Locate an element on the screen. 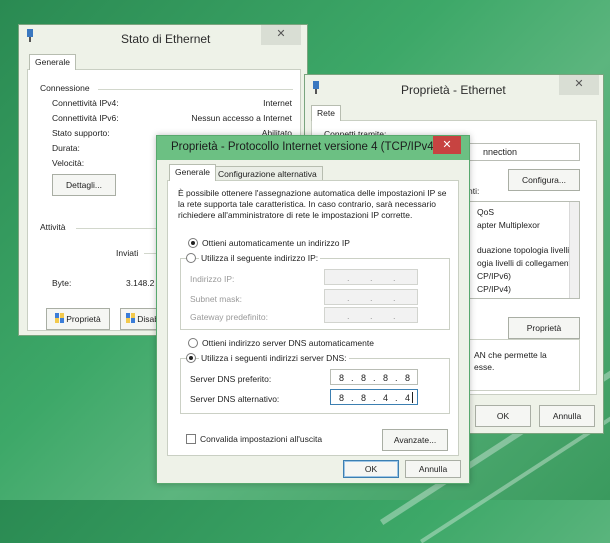 The width and height of the screenshot is (610, 543). item-properties-button: Proprietà is located at coordinates (544, 328).